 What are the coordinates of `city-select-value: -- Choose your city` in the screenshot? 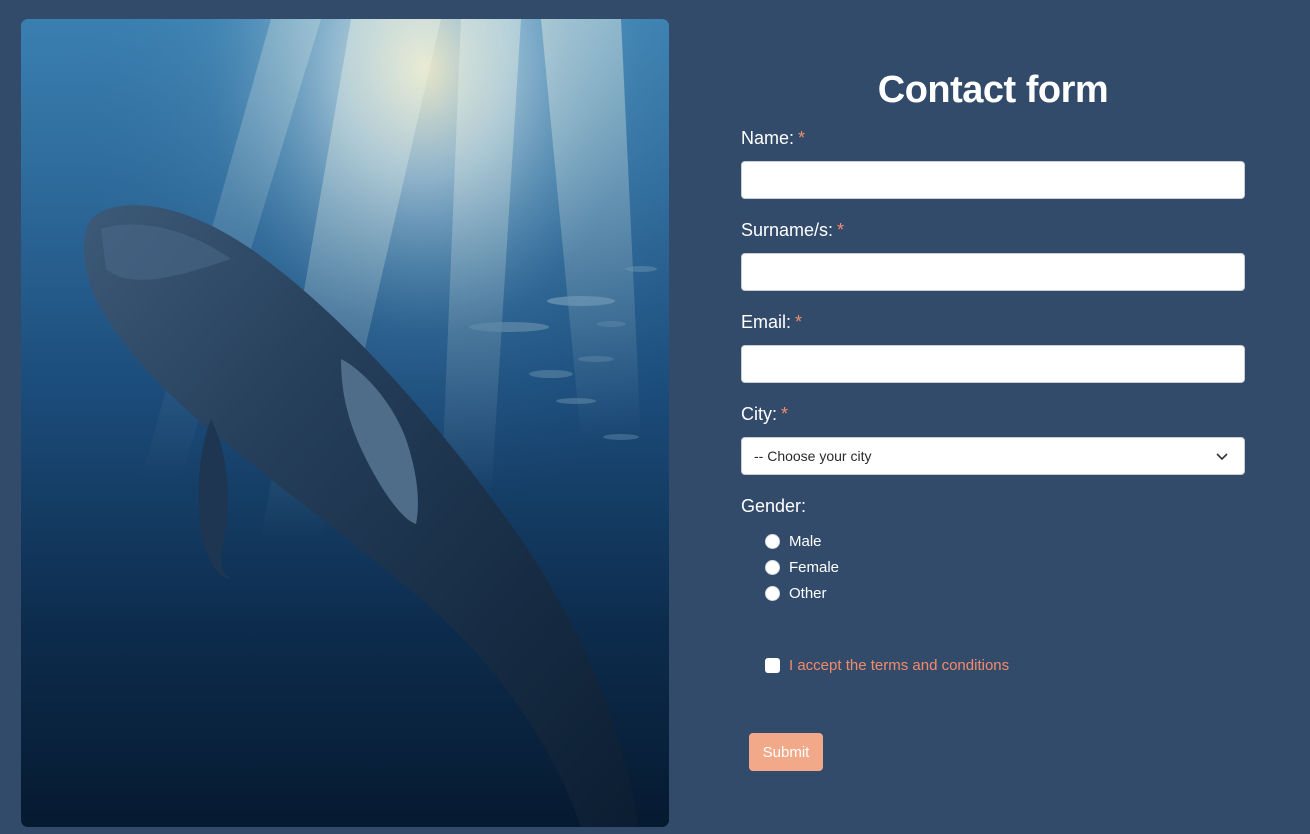 It's located at (813, 456).